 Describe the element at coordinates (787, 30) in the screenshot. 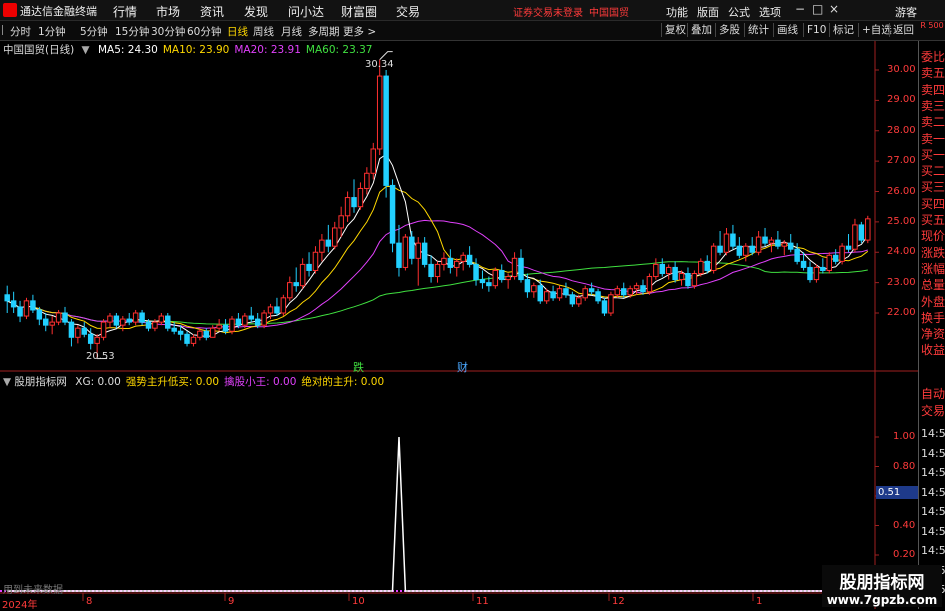

I see `draw-line-button: 画线` at that location.